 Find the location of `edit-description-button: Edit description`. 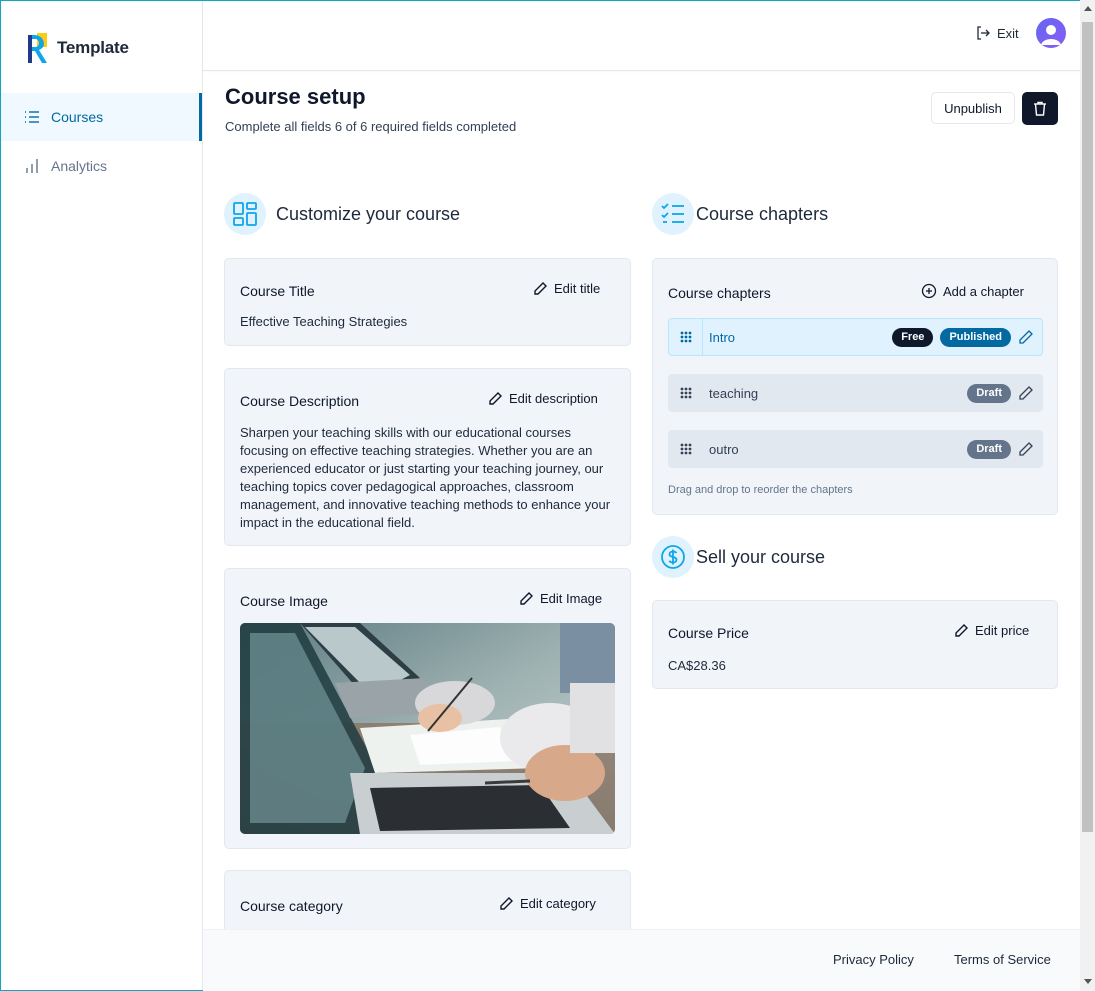

edit-description-button: Edit description is located at coordinates (543, 398).